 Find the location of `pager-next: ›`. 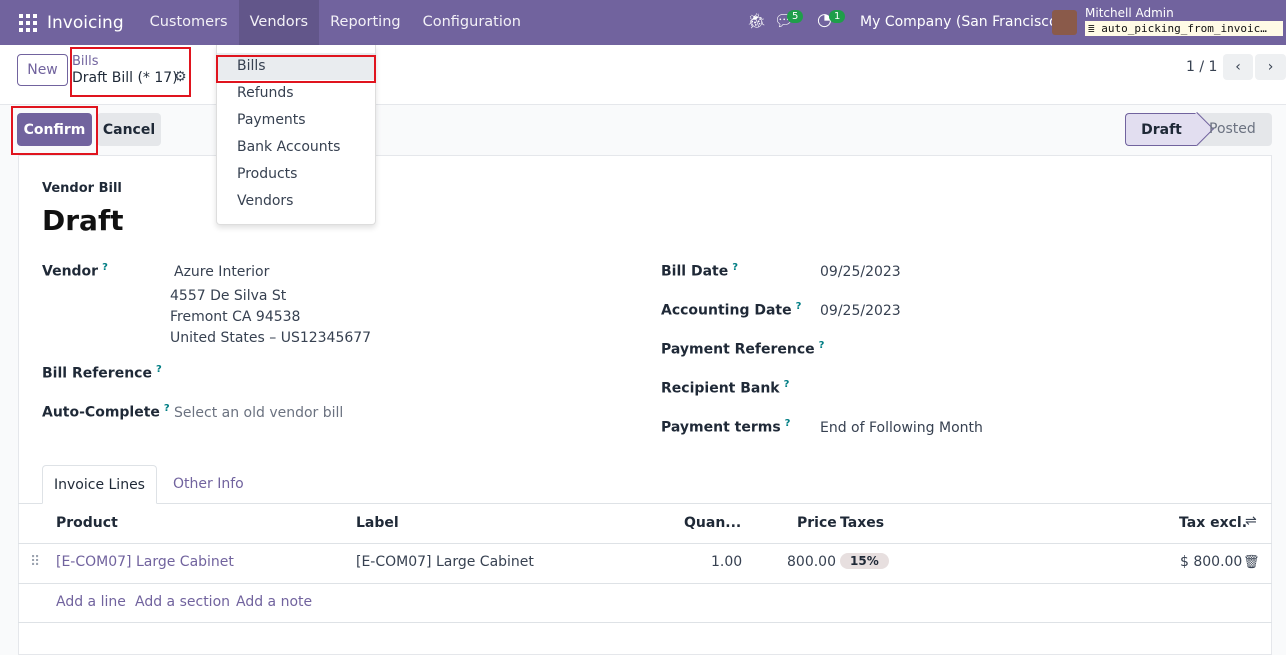

pager-next: › is located at coordinates (1270, 67).